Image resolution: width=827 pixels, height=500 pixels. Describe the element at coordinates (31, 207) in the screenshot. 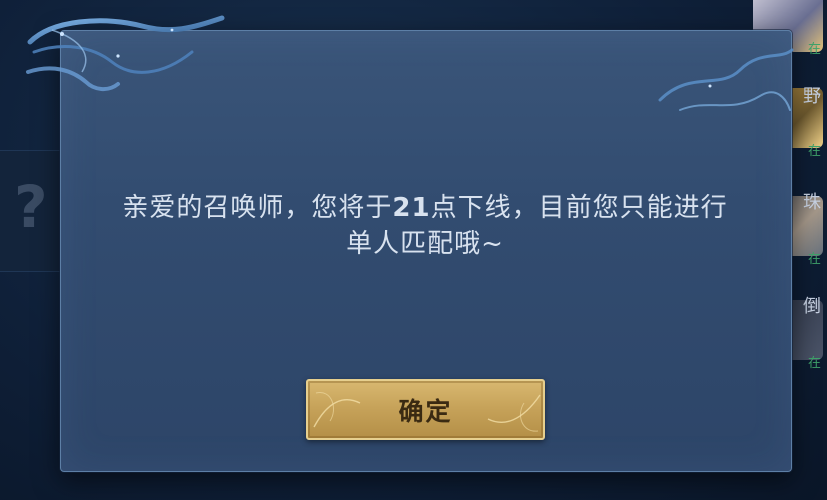

I see `background-question-icon: ?` at that location.